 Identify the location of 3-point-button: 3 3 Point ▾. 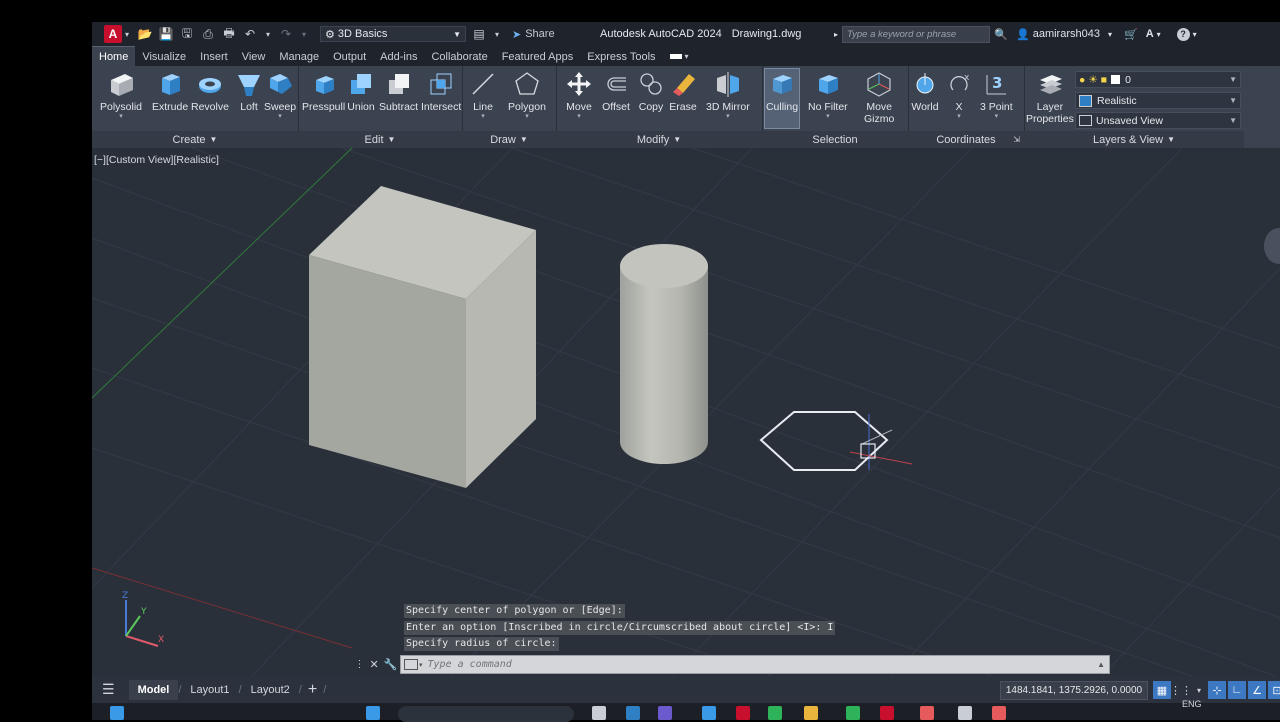
(996, 95).